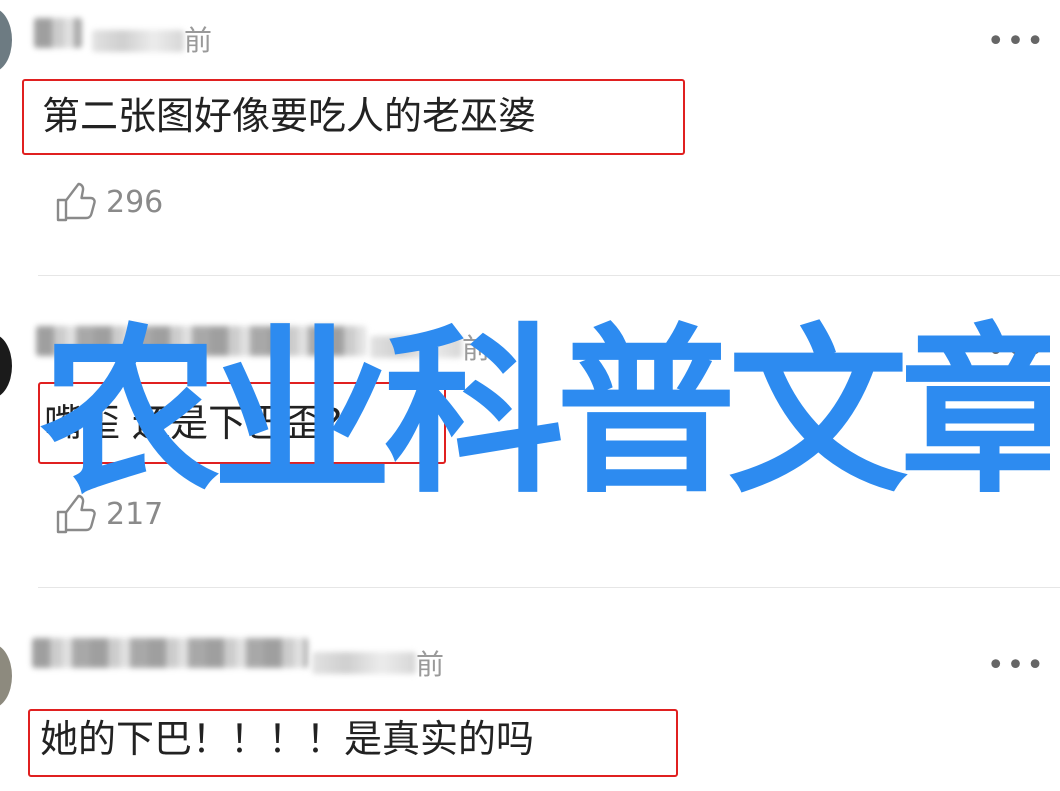 The image size is (1060, 791). Describe the element at coordinates (135, 202) in the screenshot. I see `like-count: 296` at that location.